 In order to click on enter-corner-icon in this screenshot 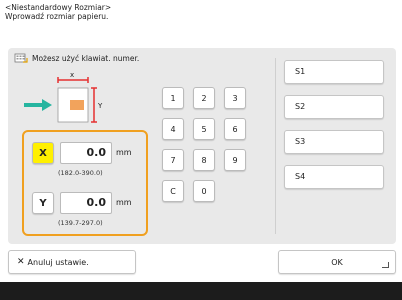, I will do `click(385, 265)`.